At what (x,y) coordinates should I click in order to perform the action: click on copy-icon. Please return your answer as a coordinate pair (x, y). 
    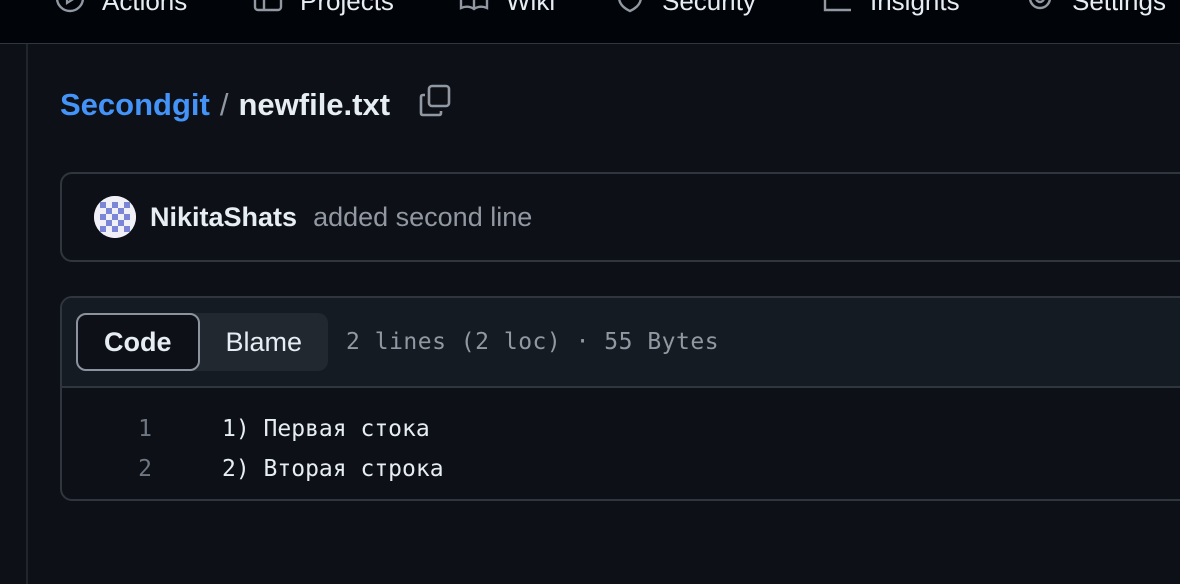
    Looking at the image, I should click on (435, 105).